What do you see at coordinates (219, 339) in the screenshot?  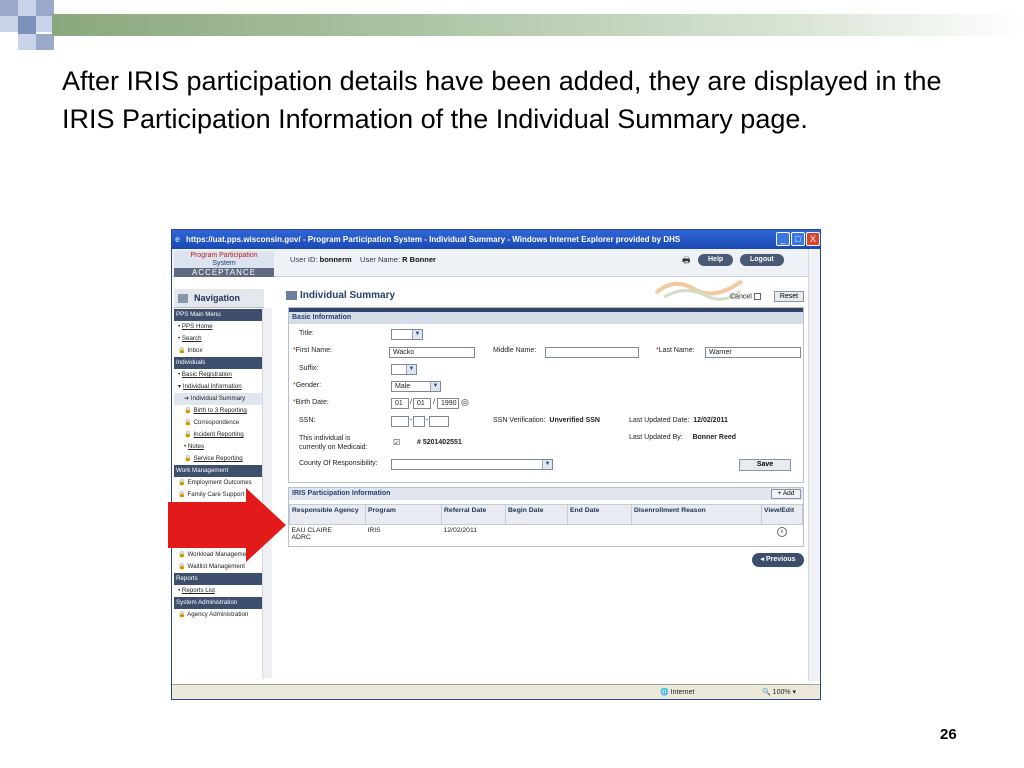 I see `nav-item: • Search` at bounding box center [219, 339].